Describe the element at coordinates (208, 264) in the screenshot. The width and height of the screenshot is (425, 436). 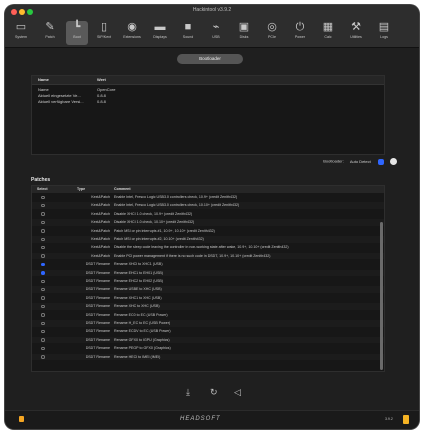
I see `patch-row: DSDT Rename Rename XHCI to XHC1 (USB)` at that location.